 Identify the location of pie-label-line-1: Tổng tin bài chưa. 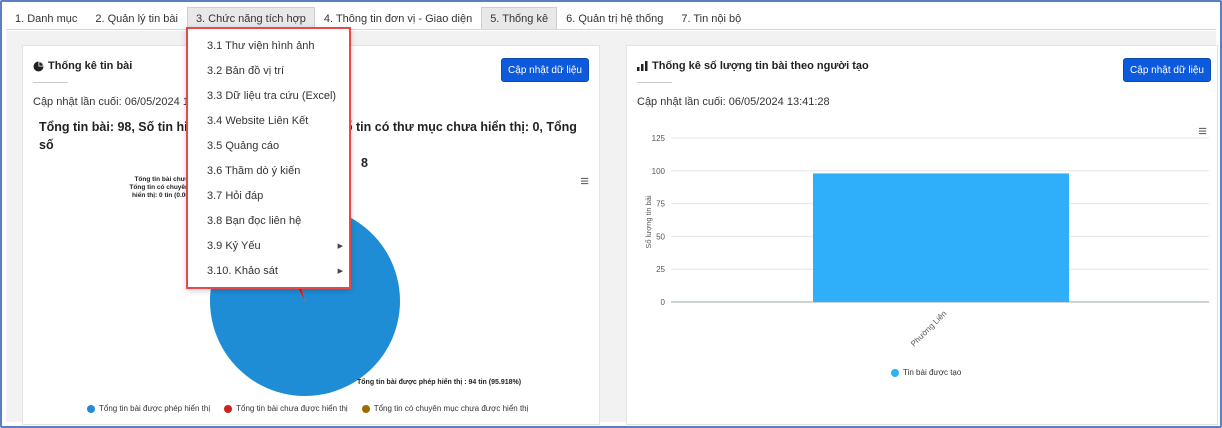
(161, 179).